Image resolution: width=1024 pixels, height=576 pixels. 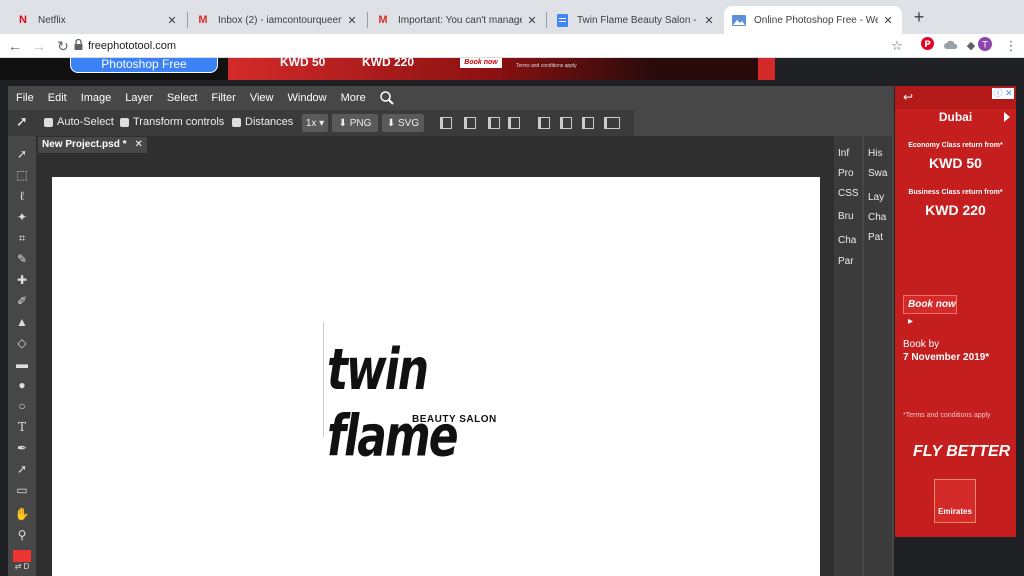 I want to click on menu-layer: Layer, so click(x=139, y=98).